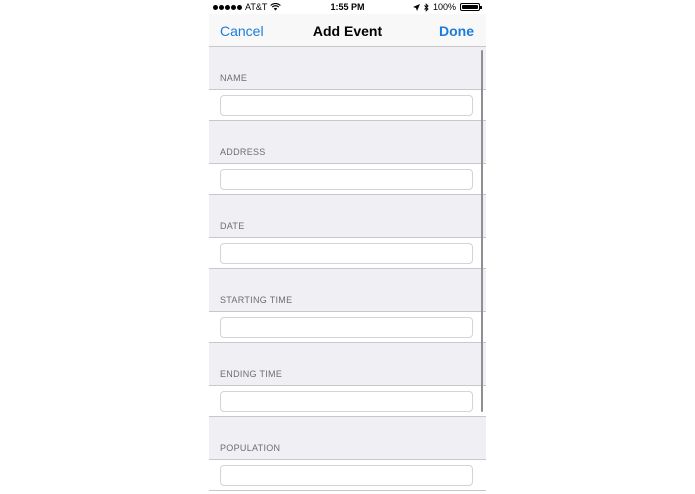 This screenshot has width=695, height=494. I want to click on population-input, so click(346, 475).